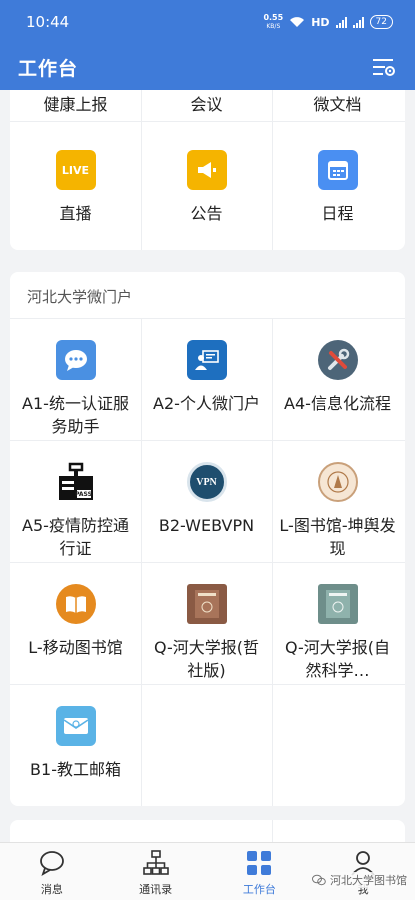  I want to click on app-a4-it-process: A4-信息化流程, so click(337, 377).